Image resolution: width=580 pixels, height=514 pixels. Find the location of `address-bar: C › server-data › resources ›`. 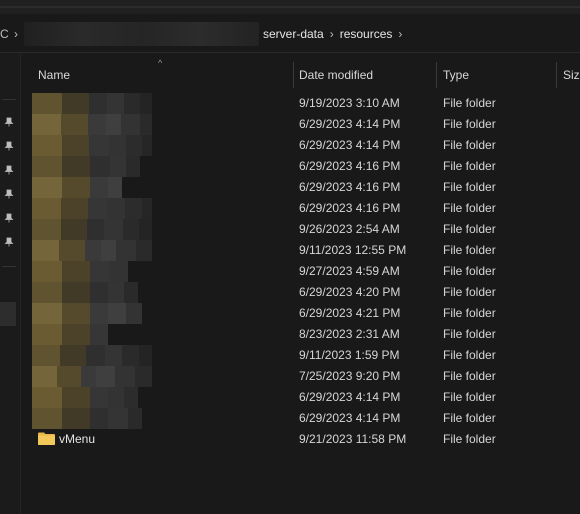

address-bar: C › server-data › resources › is located at coordinates (290, 34).